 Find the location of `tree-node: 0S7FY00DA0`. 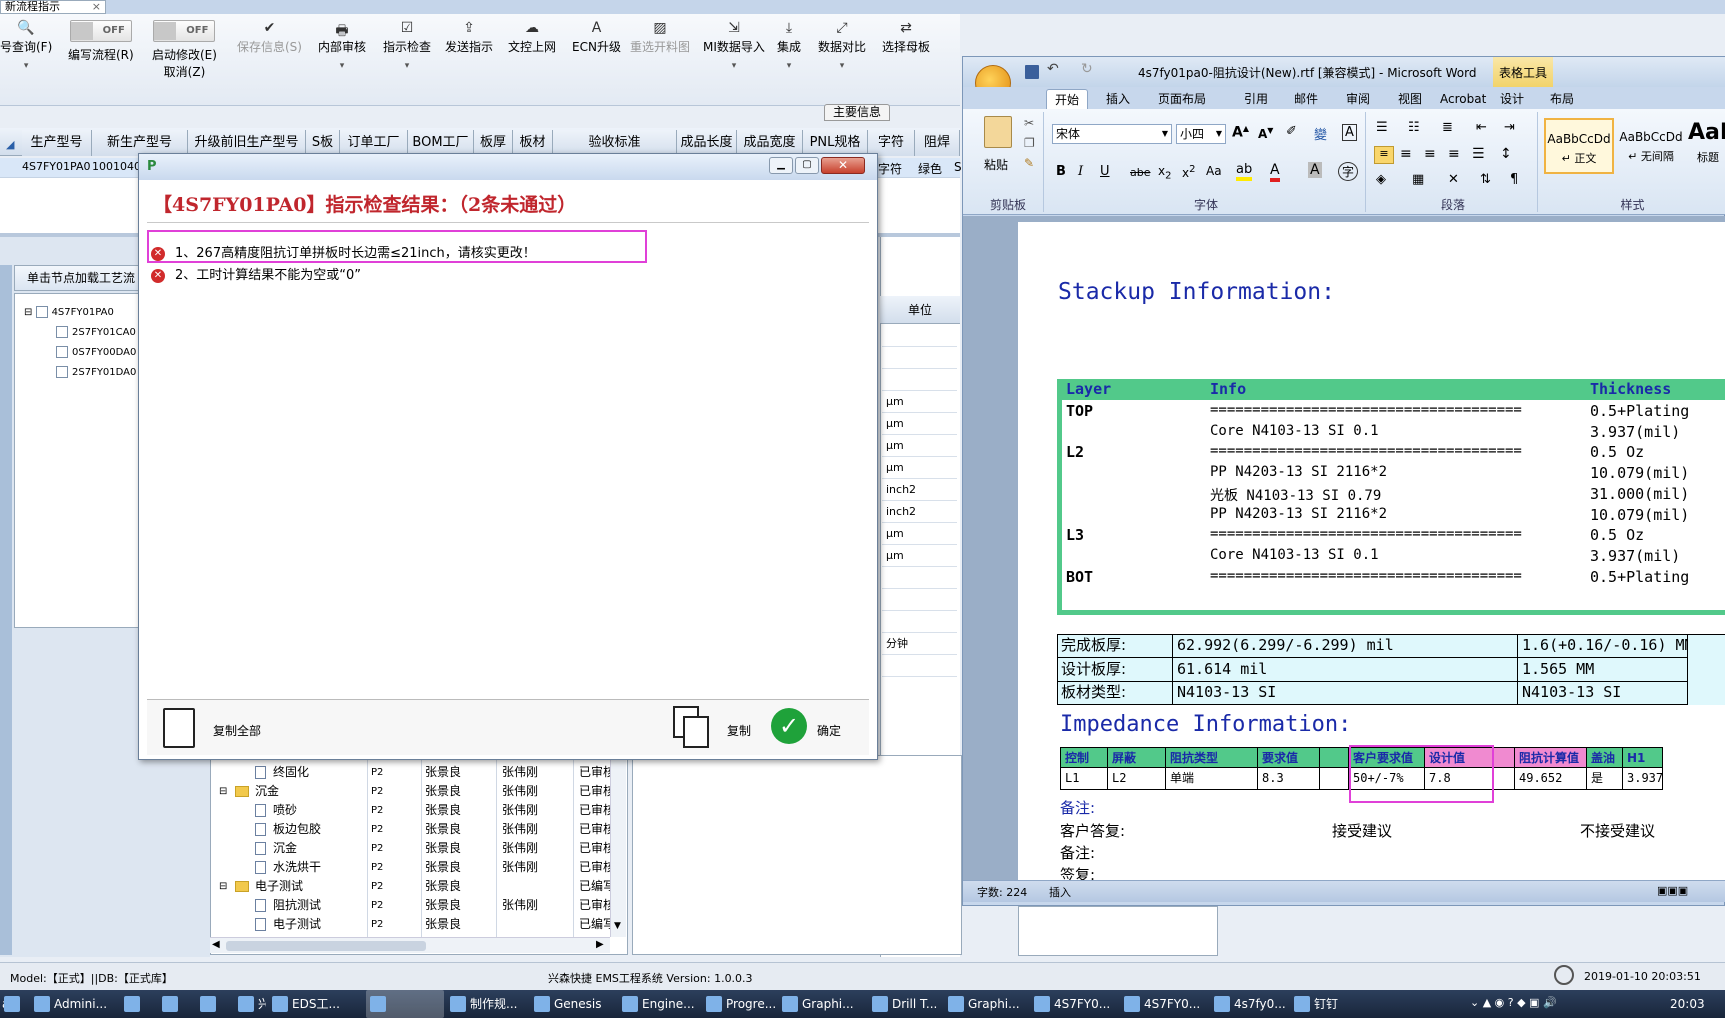

tree-node: 0S7FY00DA0 is located at coordinates (96, 351).